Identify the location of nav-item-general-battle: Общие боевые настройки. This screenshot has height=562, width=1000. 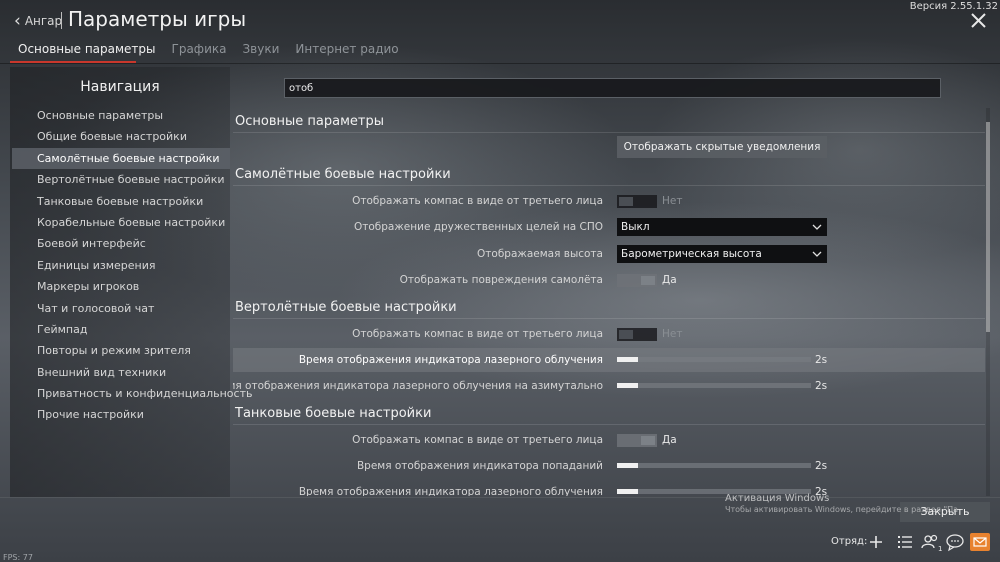
(121, 136).